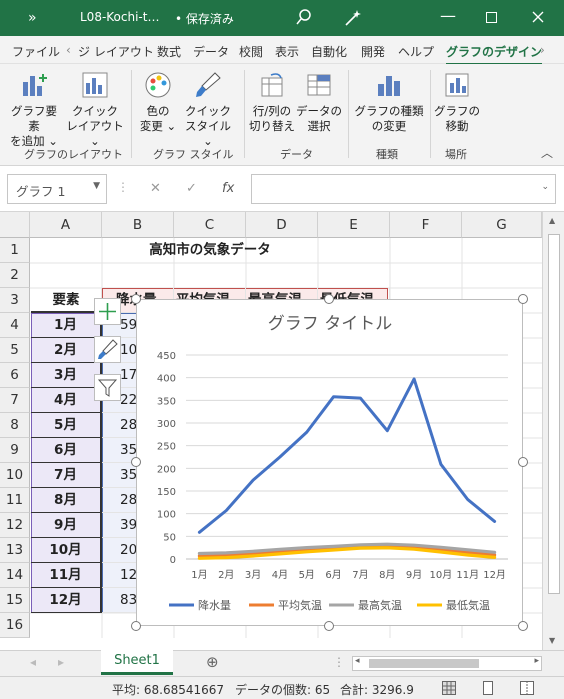 The width and height of the screenshot is (564, 699). I want to click on quick-layout-button: クイック レイアウト ⌄, so click(95, 109).